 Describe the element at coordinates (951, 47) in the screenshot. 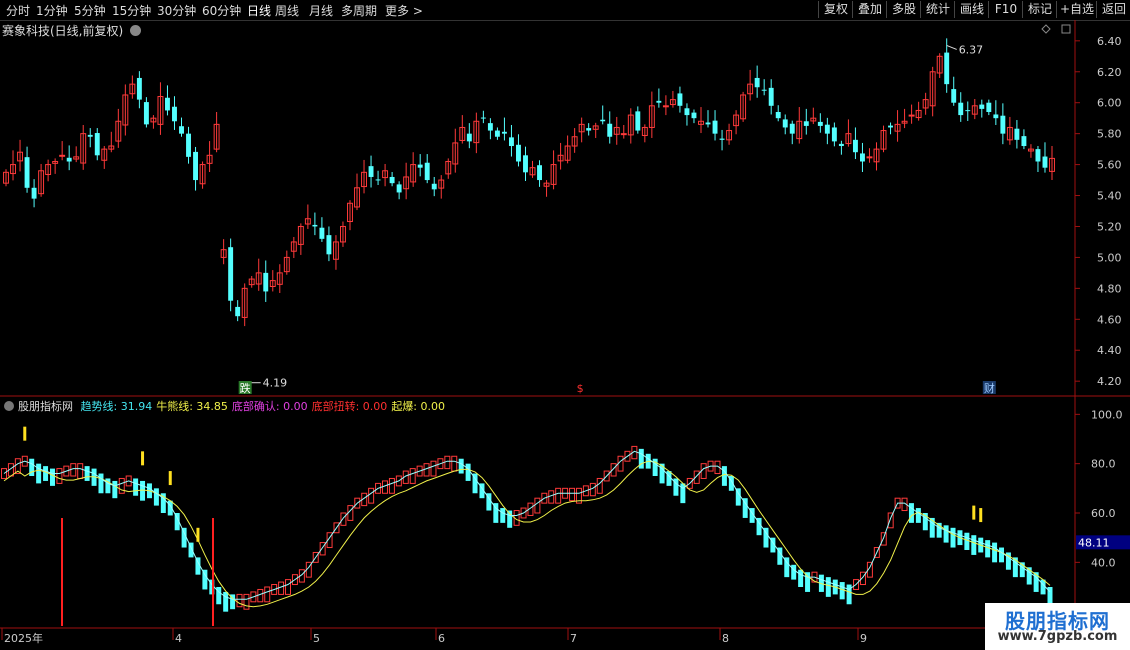

I see `high-pointer` at that location.